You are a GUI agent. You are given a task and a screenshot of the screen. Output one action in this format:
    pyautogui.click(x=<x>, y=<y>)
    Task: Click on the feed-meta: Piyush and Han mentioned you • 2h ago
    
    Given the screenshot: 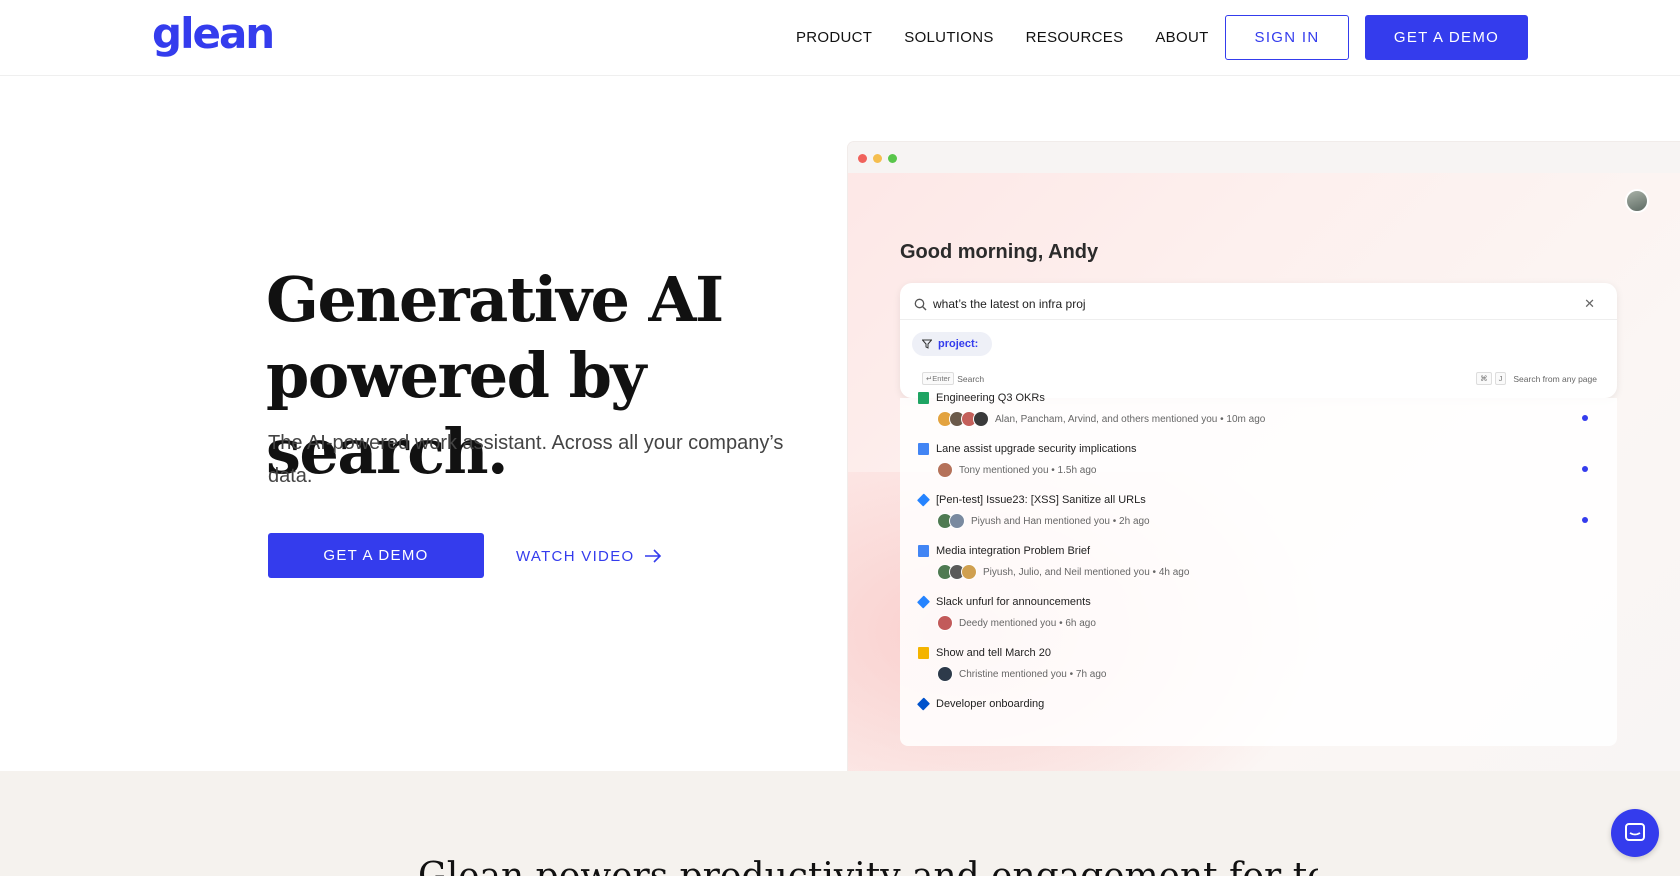 What is the action you would take?
    pyautogui.click(x=1043, y=521)
    